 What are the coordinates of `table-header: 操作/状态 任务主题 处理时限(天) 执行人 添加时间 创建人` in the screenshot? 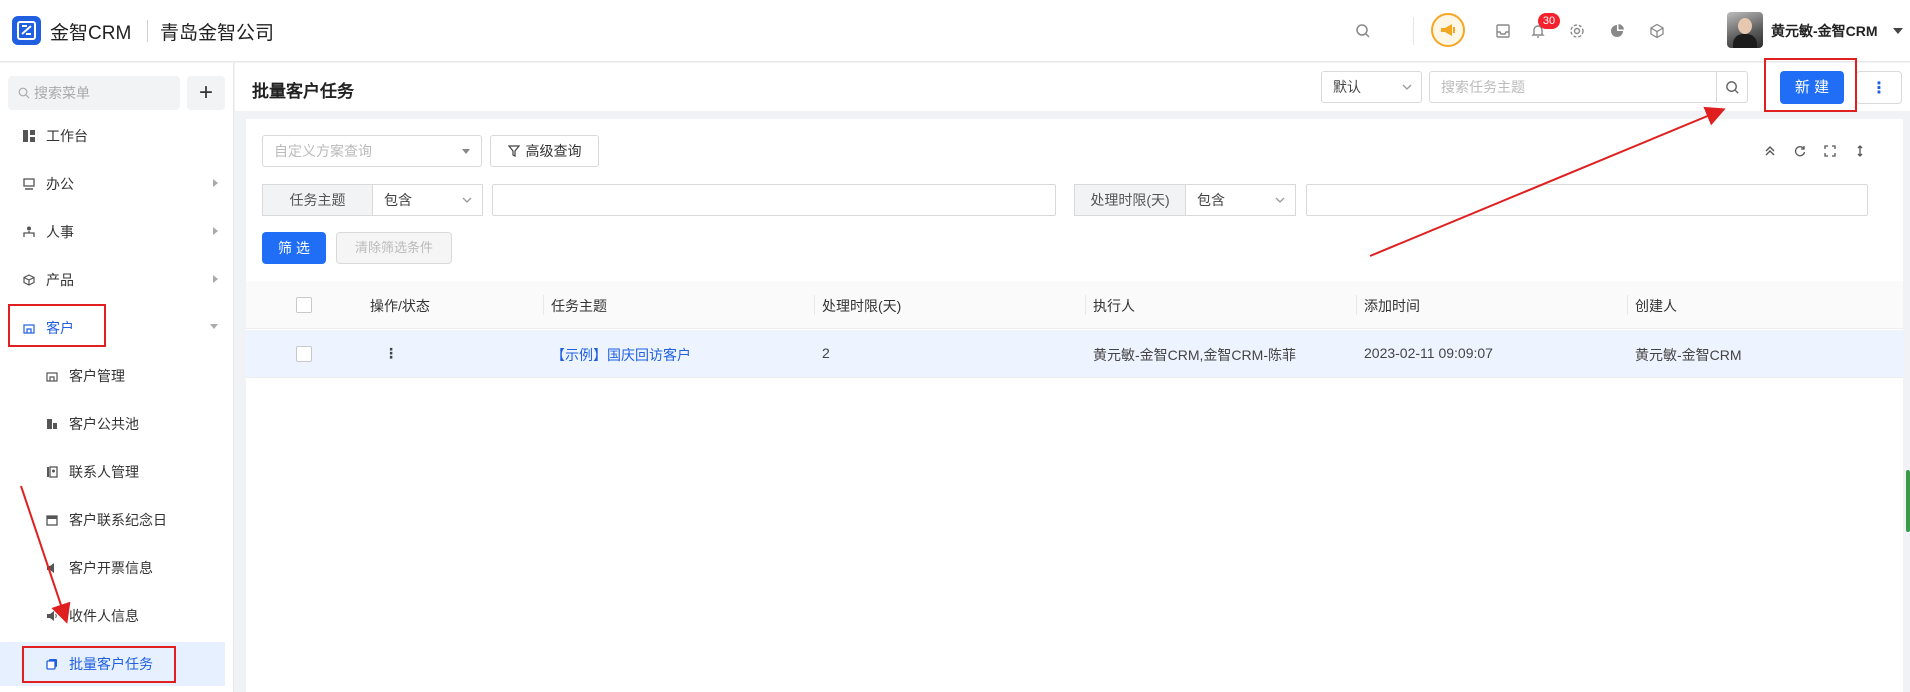 It's located at (1074, 305).